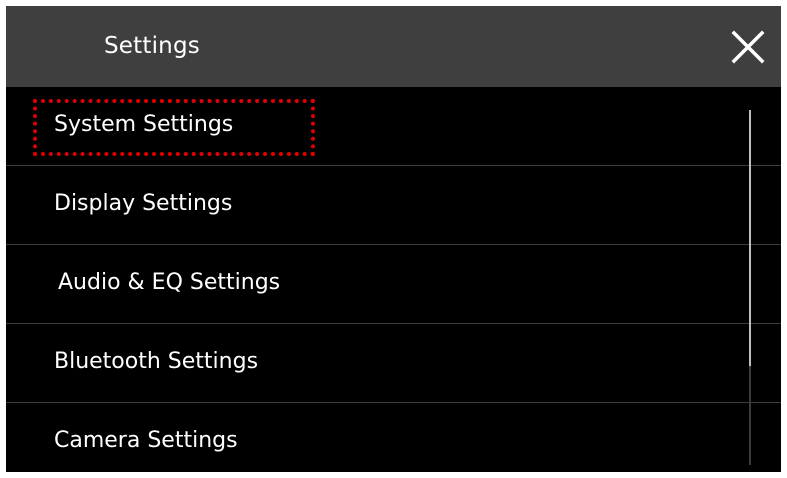 This screenshot has width=787, height=478. Describe the element at coordinates (169, 282) in the screenshot. I see `menu-item-label: Audio & EQ Settings` at that location.